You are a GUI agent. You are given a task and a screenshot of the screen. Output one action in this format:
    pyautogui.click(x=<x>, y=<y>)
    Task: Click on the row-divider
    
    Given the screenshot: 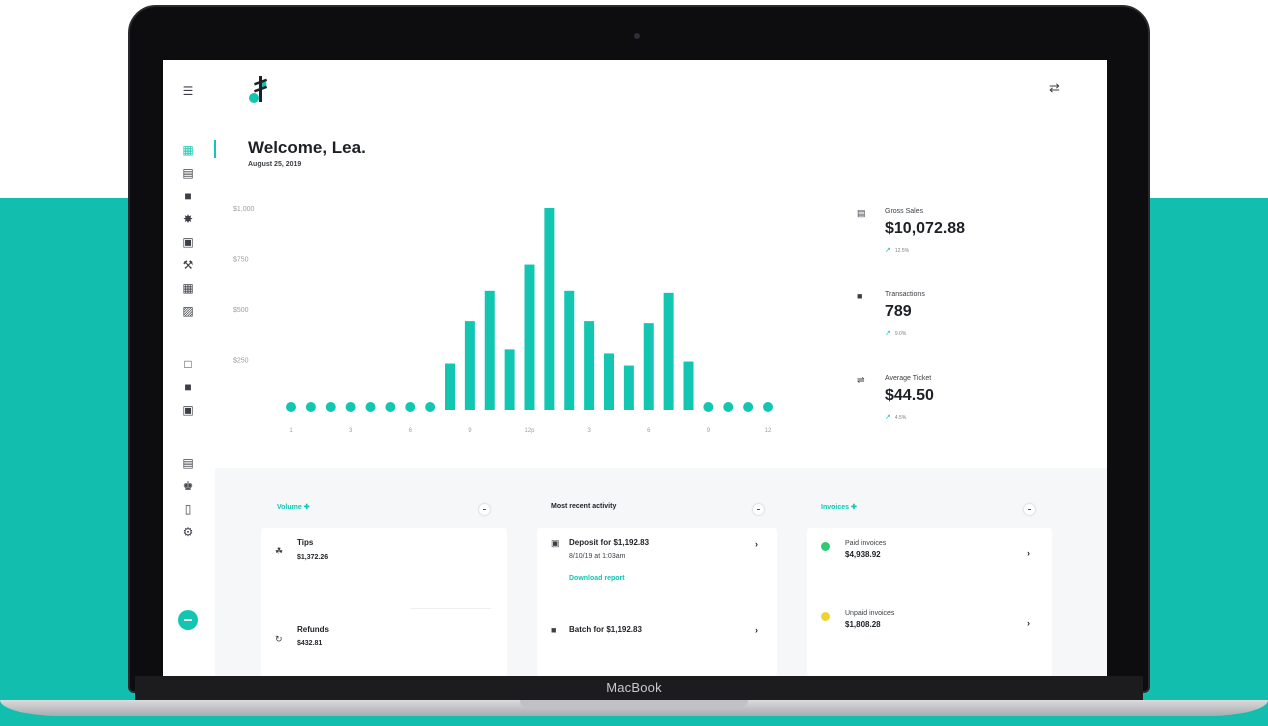 What is the action you would take?
    pyautogui.click(x=451, y=608)
    